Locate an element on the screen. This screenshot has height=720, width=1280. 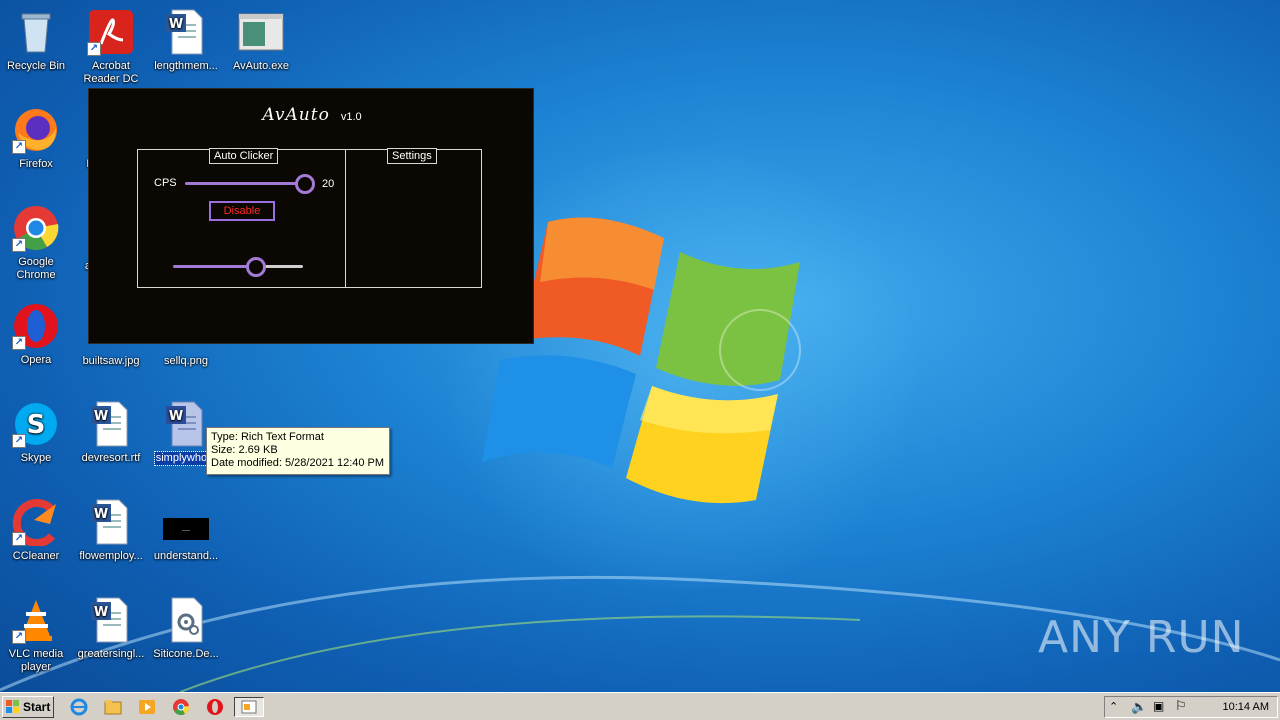
desktop-icon-opera: ↗ Opera is located at coordinates (37, 334).